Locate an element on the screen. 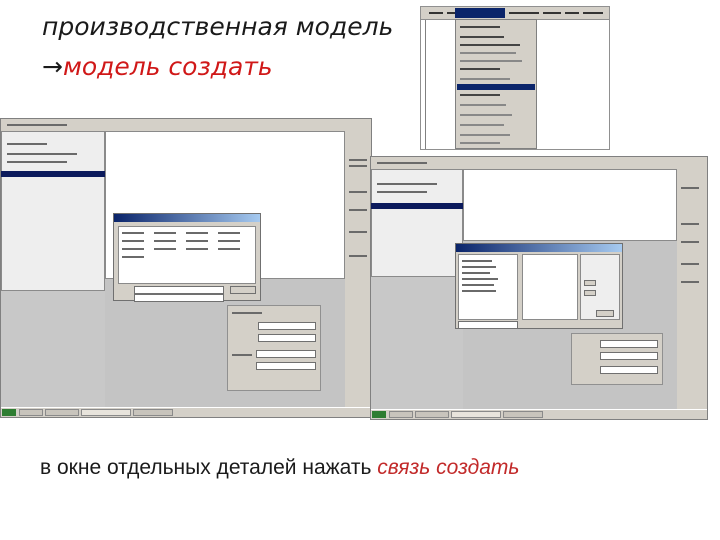 This screenshot has width=720, height=540. file-dialog is located at coordinates (187, 257).